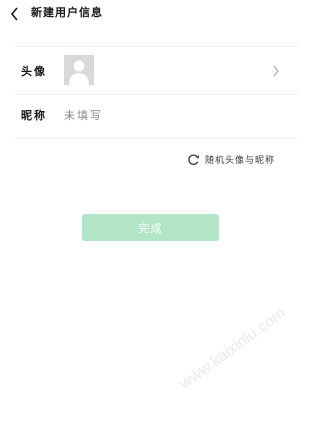  What do you see at coordinates (83, 115) in the screenshot?
I see `nickname-input: 未填写` at bounding box center [83, 115].